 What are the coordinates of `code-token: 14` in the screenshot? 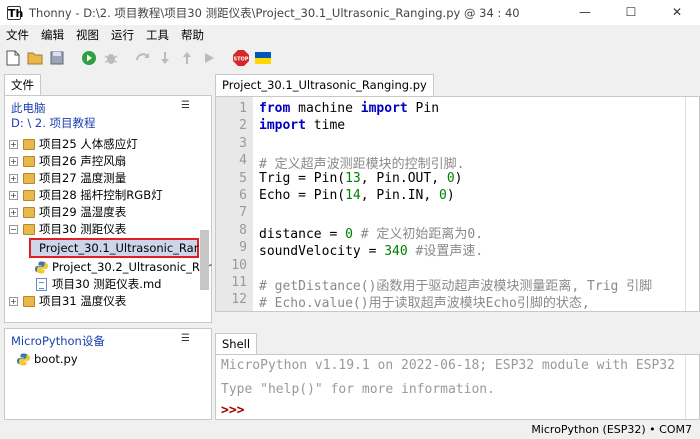 It's located at (353, 195).